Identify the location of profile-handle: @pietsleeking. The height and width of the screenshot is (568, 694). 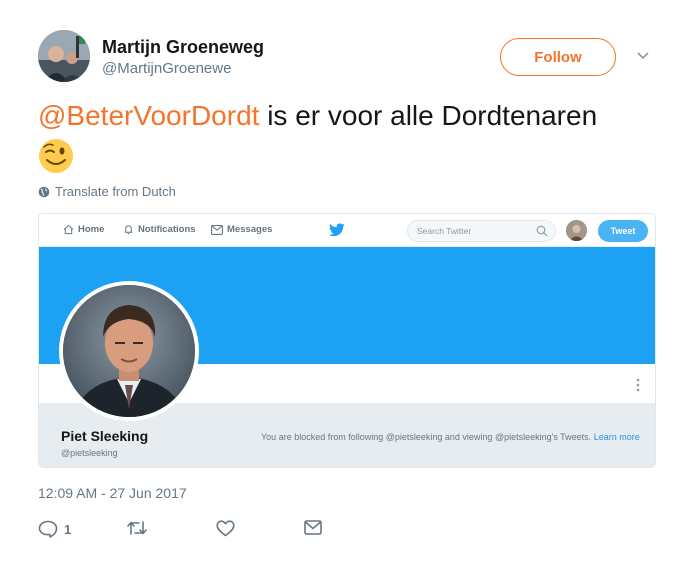
(89, 453).